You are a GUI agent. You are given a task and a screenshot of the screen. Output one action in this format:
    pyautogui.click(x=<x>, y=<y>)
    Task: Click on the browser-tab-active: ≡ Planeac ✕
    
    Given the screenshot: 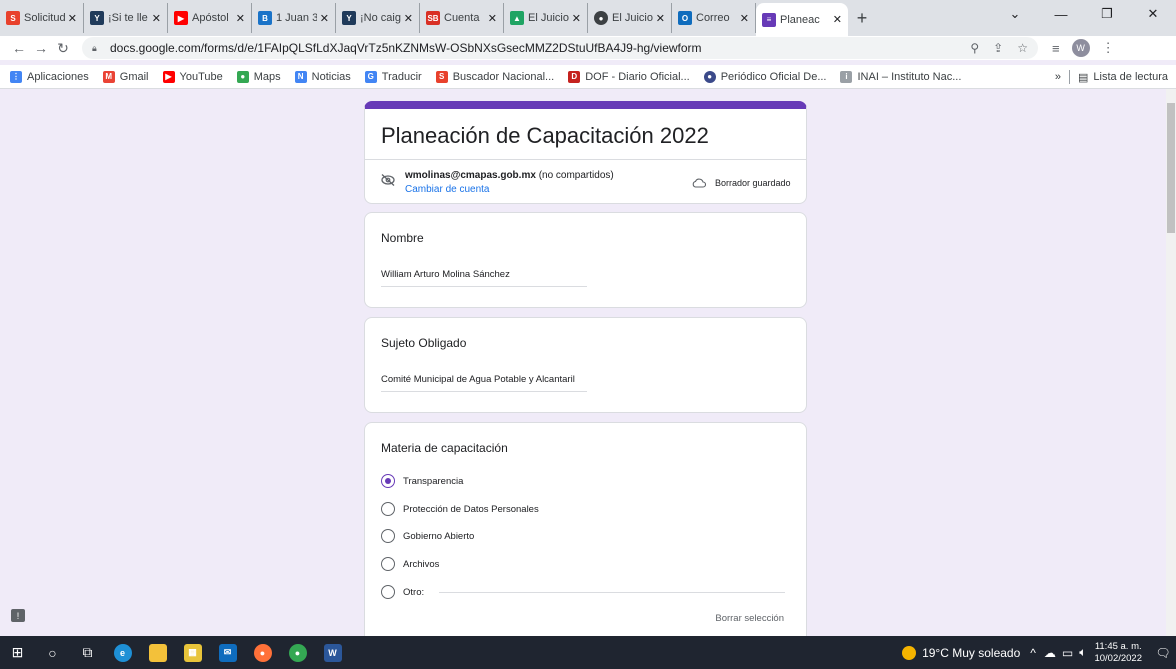 What is the action you would take?
    pyautogui.click(x=802, y=19)
    